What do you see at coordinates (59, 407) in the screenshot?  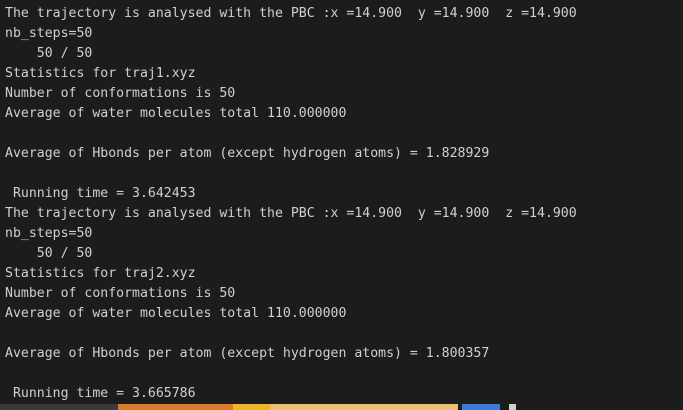 I see `prompt-segment-user` at bounding box center [59, 407].